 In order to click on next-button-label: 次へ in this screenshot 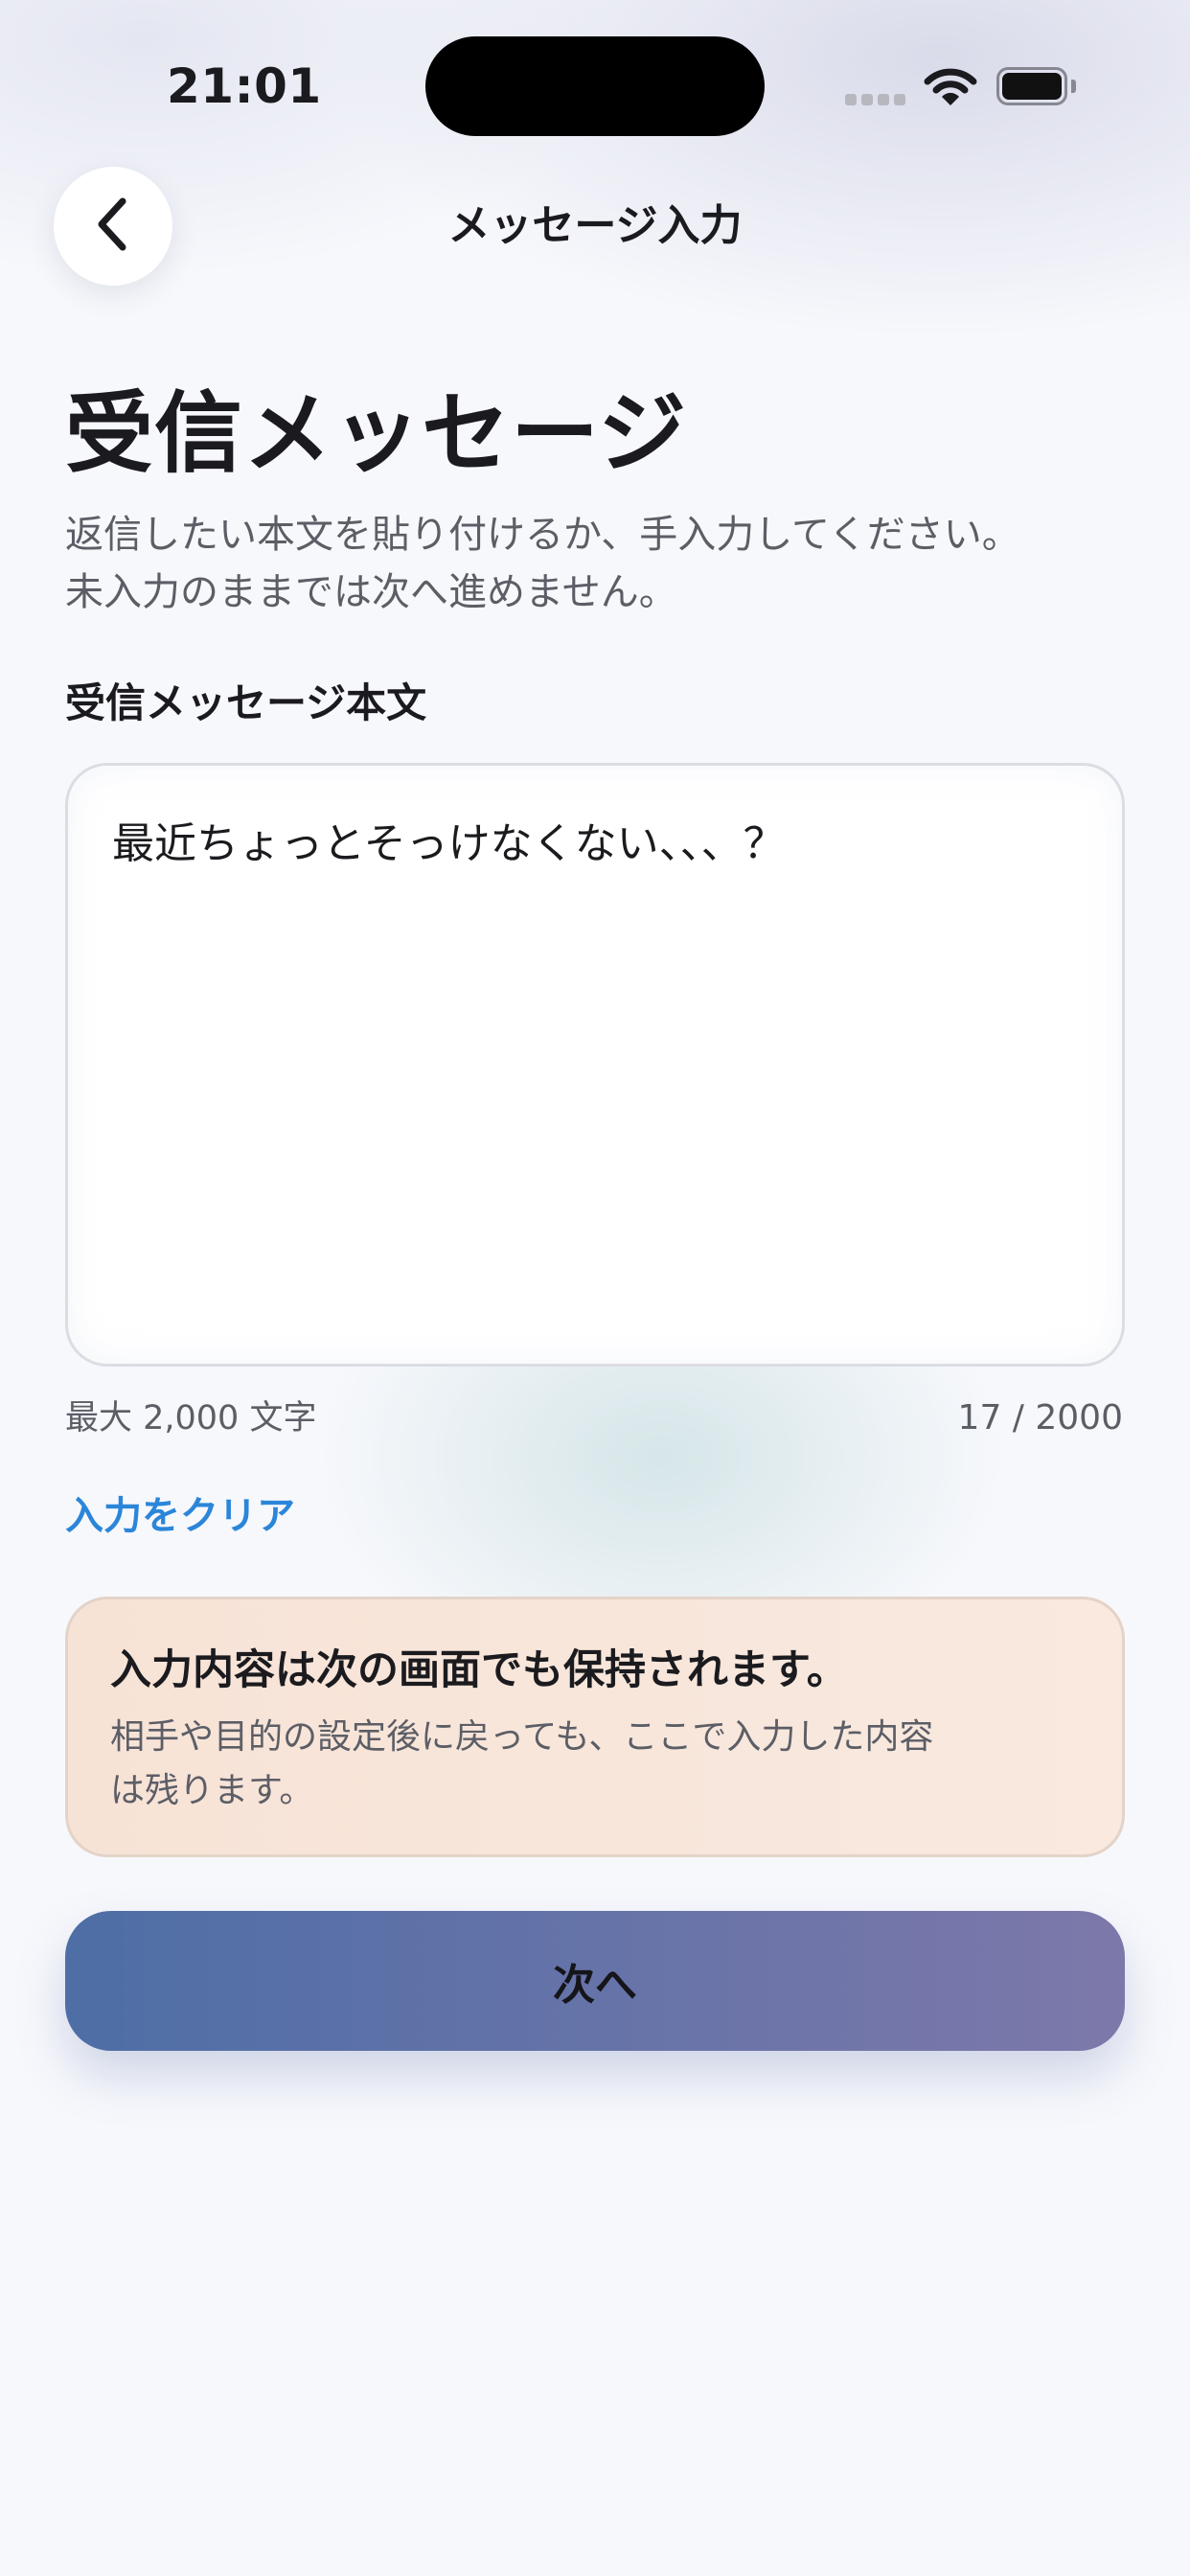, I will do `click(595, 1985)`.